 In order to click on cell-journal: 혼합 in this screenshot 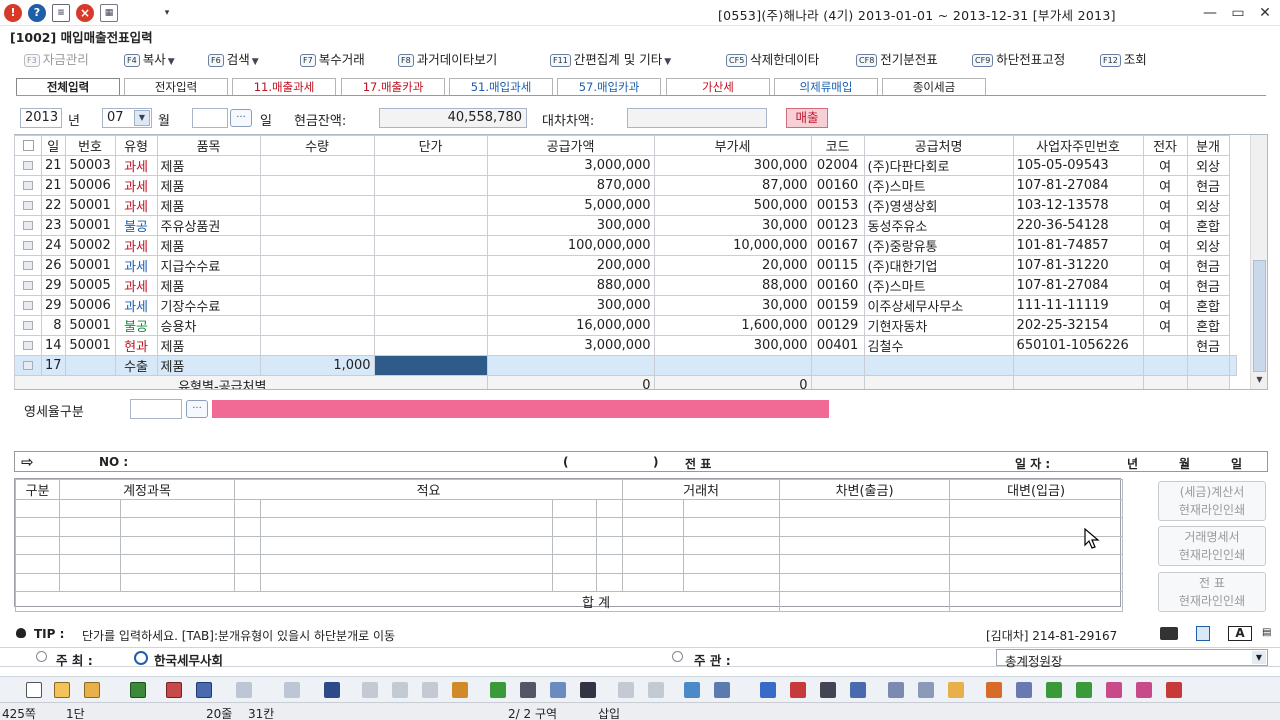, I will do `click(1208, 225)`.